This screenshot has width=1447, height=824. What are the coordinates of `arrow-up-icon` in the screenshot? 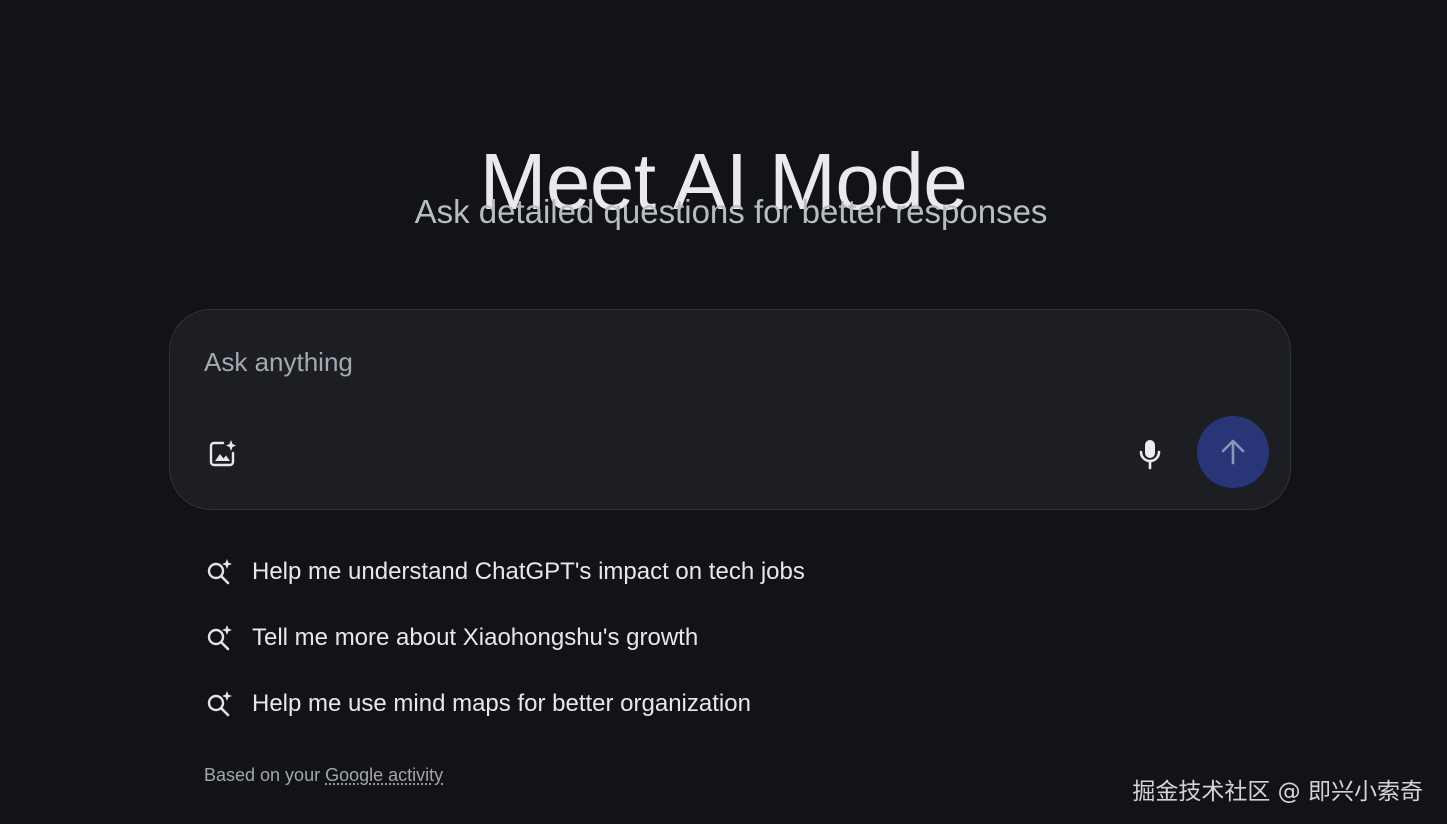 It's located at (1233, 452).